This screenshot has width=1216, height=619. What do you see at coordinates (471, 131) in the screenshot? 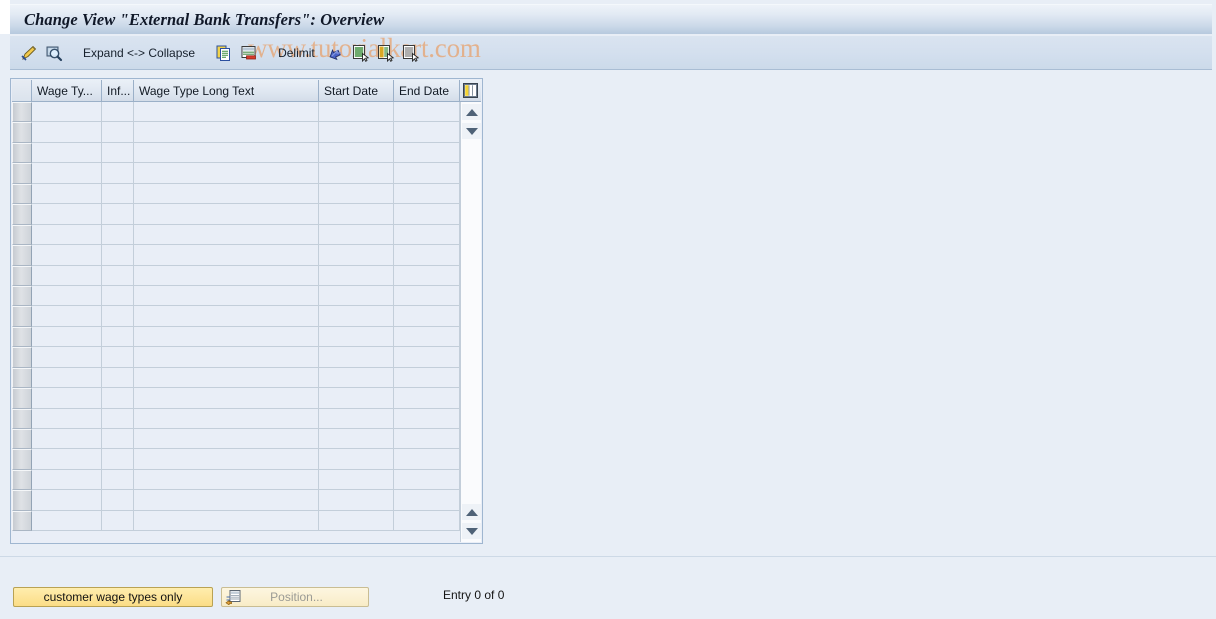
I see `scroll-down-icon` at bounding box center [471, 131].